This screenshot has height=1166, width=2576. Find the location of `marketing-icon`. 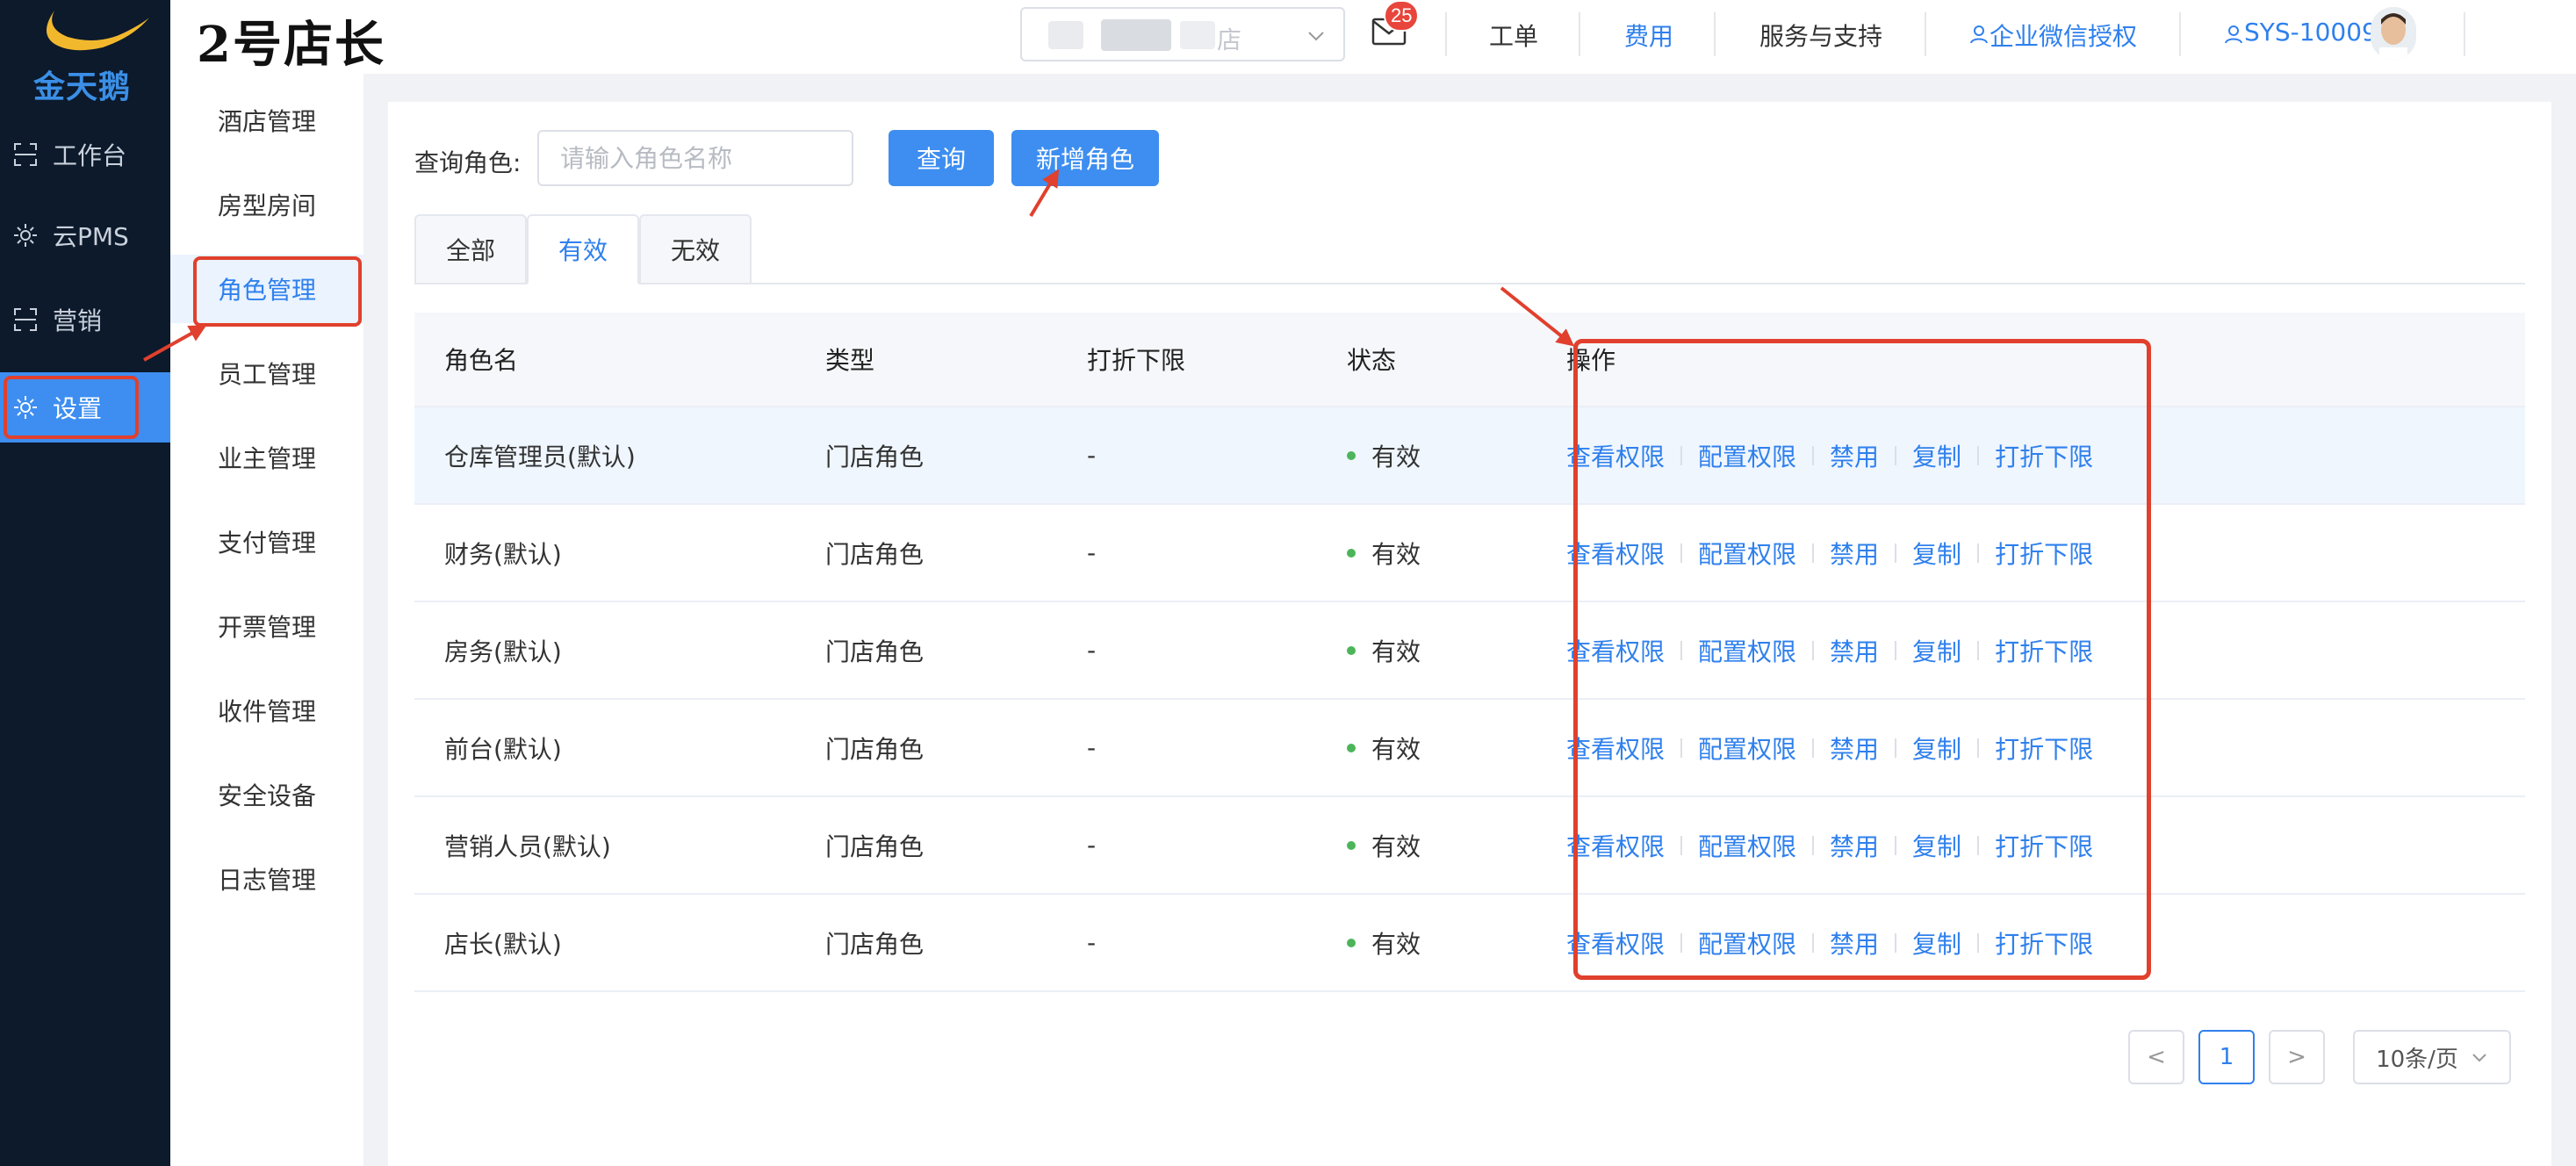

marketing-icon is located at coordinates (25, 320).